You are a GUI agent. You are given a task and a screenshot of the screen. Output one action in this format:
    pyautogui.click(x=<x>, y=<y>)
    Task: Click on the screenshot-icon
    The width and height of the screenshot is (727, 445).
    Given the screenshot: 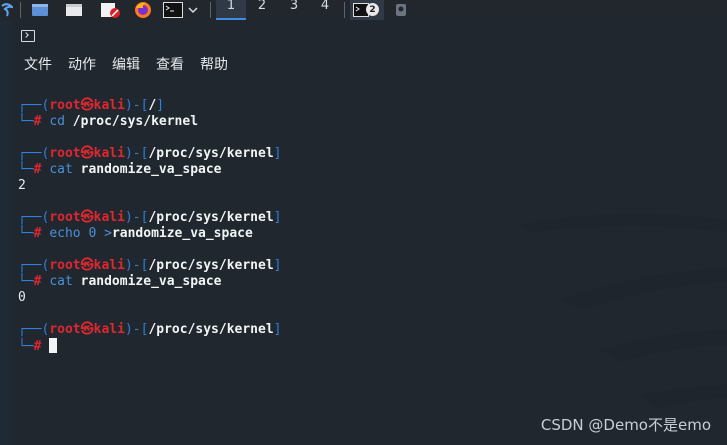 What is the action you would take?
    pyautogui.click(x=401, y=10)
    